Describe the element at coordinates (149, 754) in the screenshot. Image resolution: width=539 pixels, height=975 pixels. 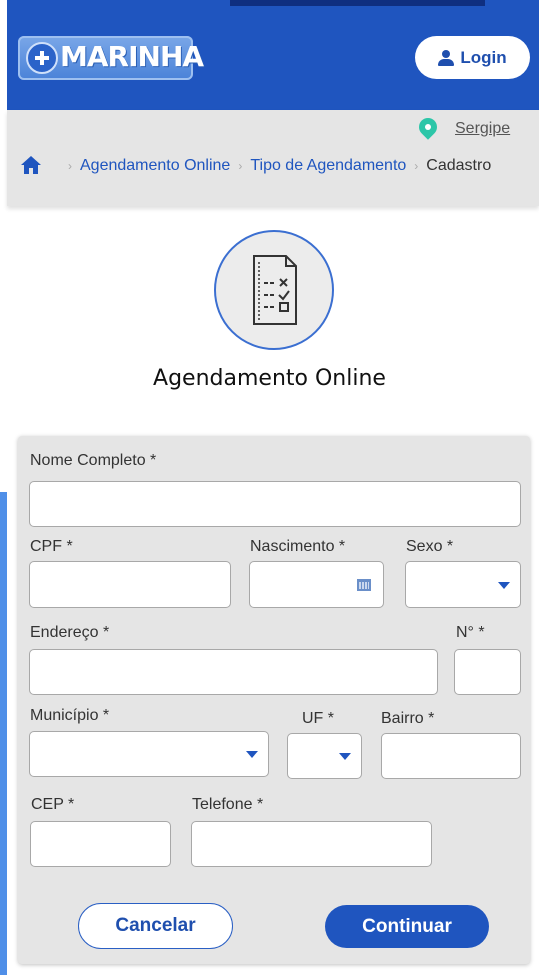
I see `municipio-select` at that location.